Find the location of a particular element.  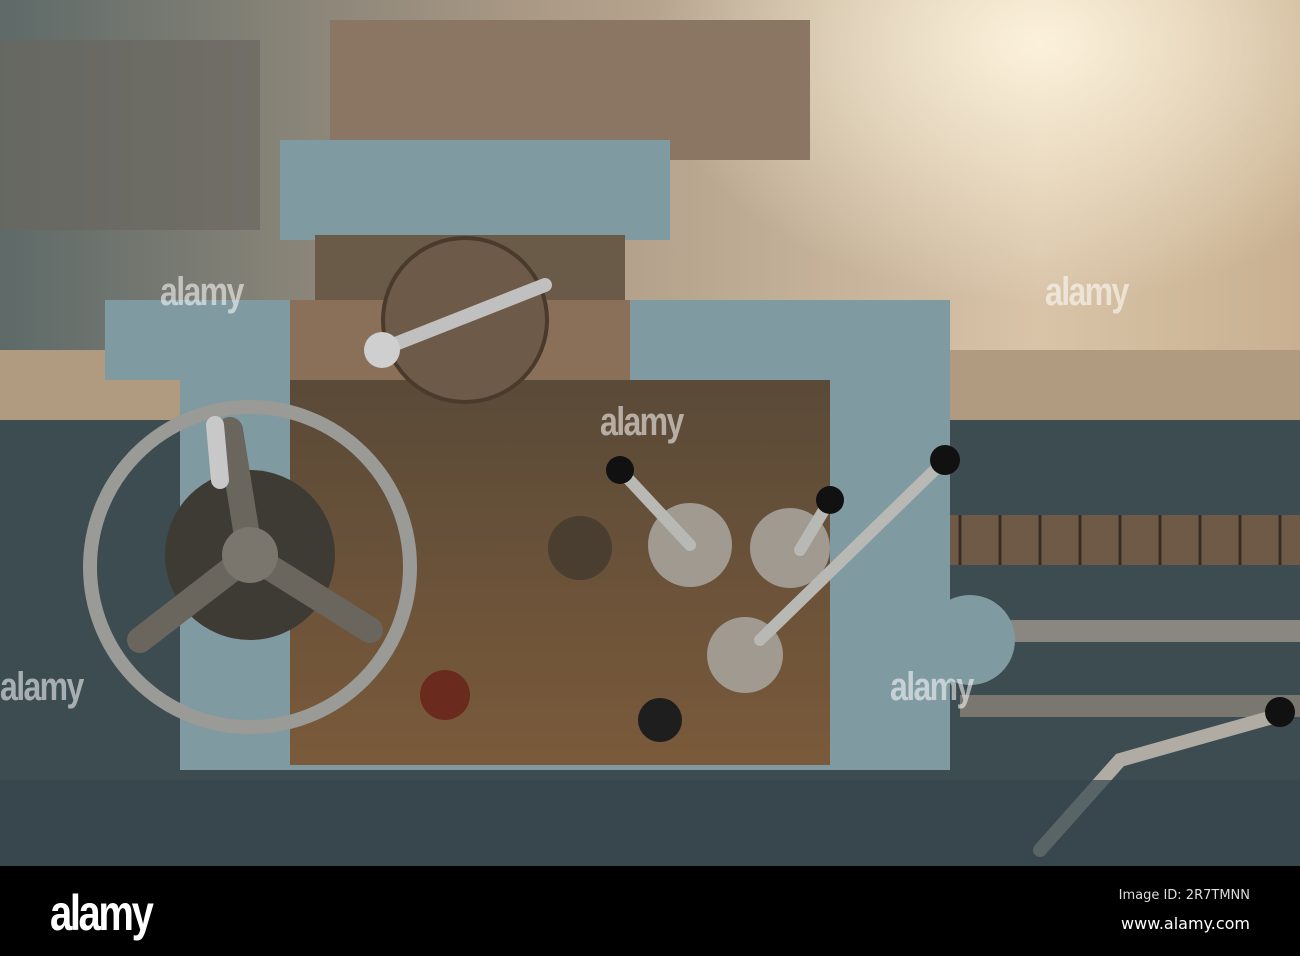

background-machine is located at coordinates (130, 135).